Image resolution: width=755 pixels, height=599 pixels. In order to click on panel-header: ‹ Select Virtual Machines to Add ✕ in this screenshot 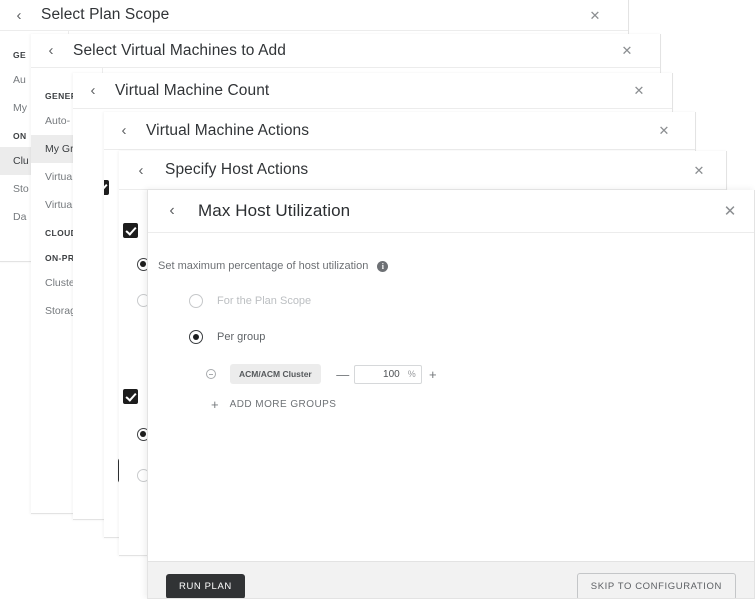, I will do `click(345, 51)`.